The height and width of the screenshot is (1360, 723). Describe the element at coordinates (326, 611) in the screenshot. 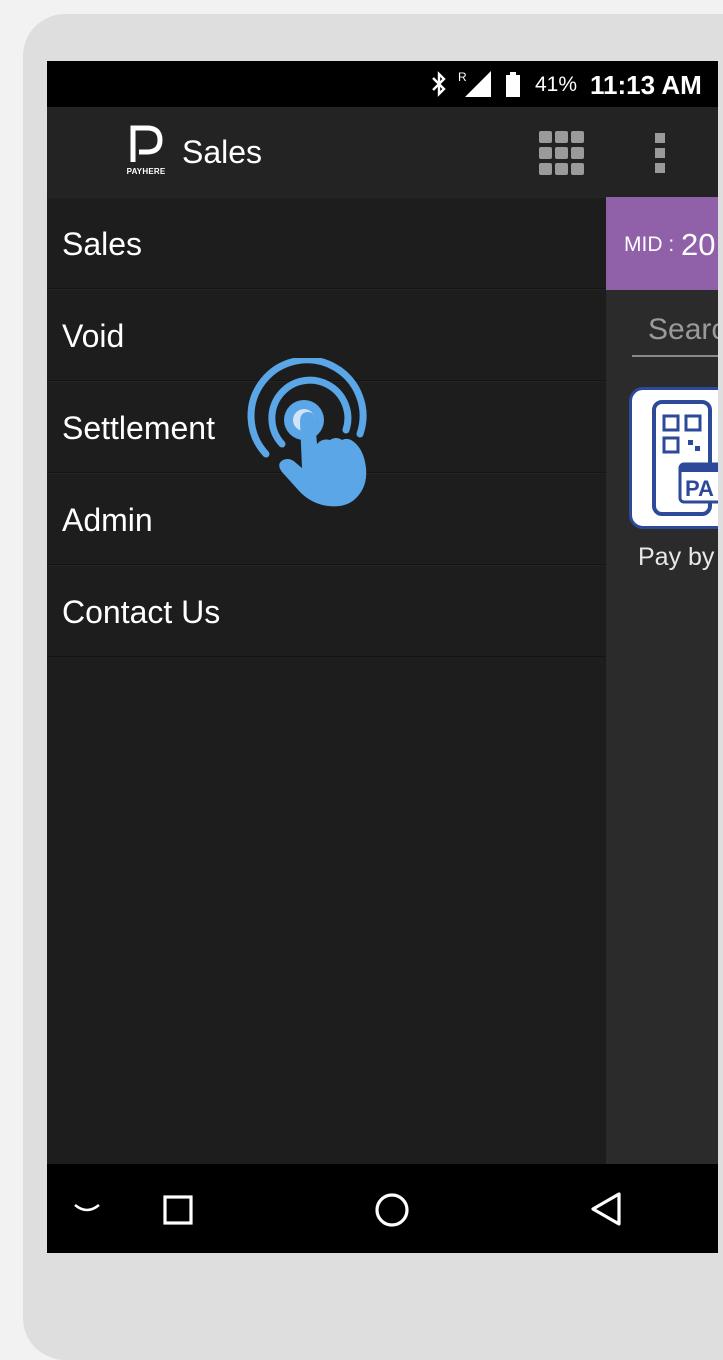

I see `drawer-item-contact-us: Contact Us` at that location.